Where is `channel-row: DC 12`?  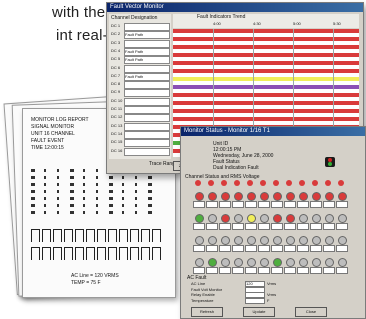 channel-row: DC 12 is located at coordinates (140, 118).